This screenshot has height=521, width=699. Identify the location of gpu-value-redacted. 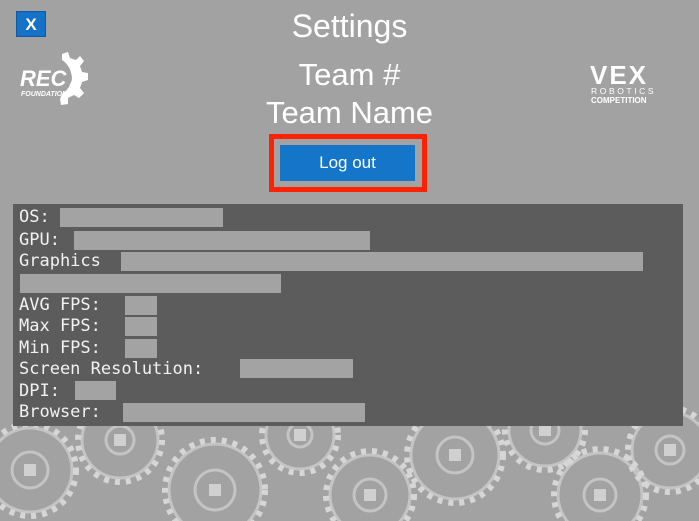
(222, 240).